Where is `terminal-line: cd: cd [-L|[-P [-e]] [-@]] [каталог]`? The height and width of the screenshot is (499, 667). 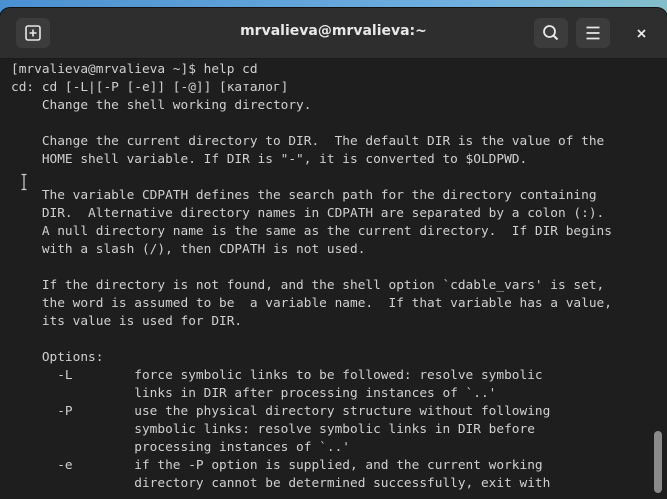
terminal-line: cd: cd [-L|[-P [-e]] [-@]] [каталог] is located at coordinates (150, 87).